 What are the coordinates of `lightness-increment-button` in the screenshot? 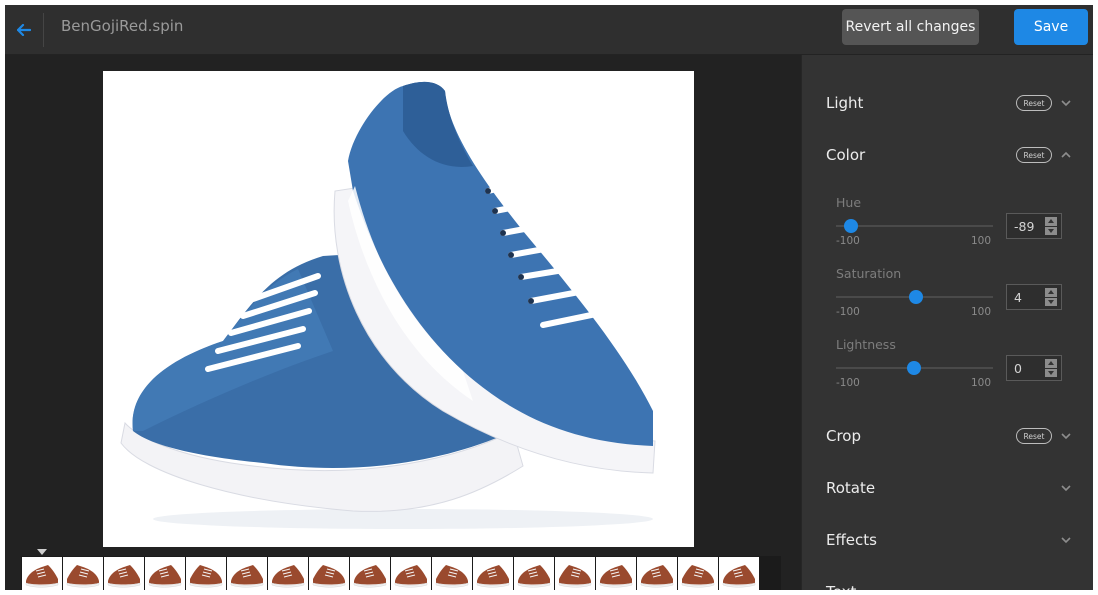 It's located at (1051, 363).